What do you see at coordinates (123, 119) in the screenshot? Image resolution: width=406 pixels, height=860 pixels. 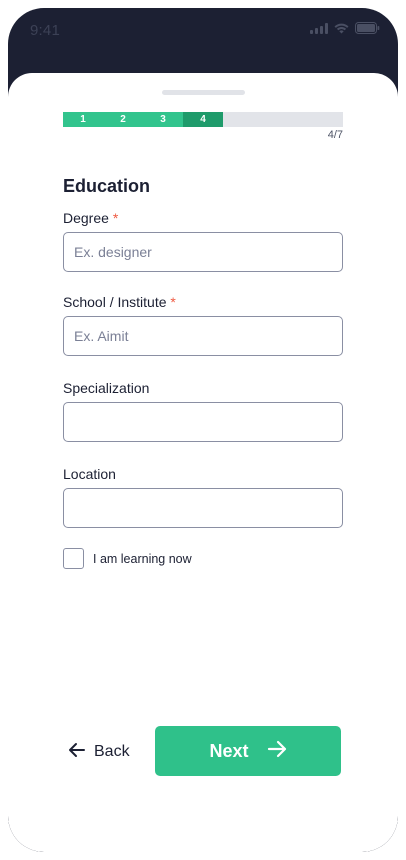 I see `progress-step-2: 2` at bounding box center [123, 119].